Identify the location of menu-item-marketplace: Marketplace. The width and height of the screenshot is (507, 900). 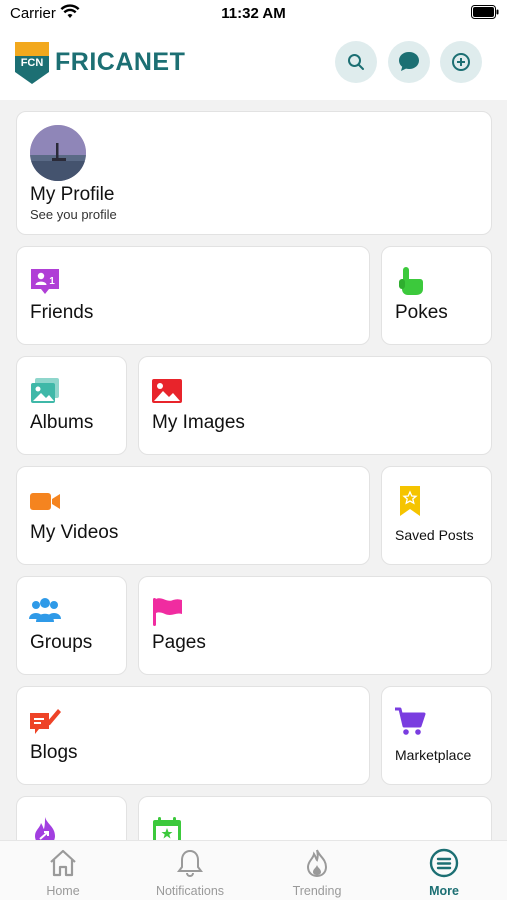
(436, 735).